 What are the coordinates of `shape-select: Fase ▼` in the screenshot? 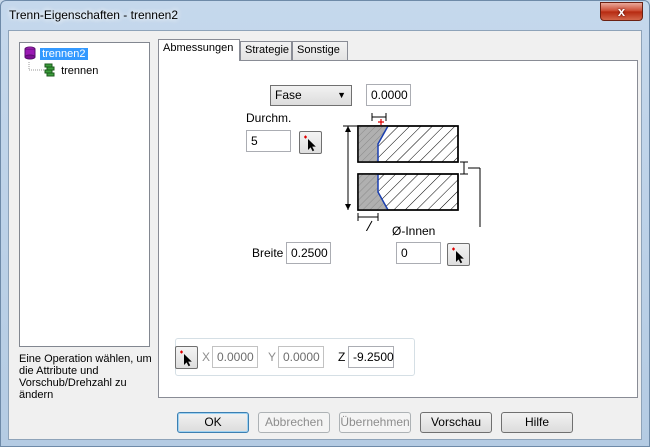 It's located at (311, 95).